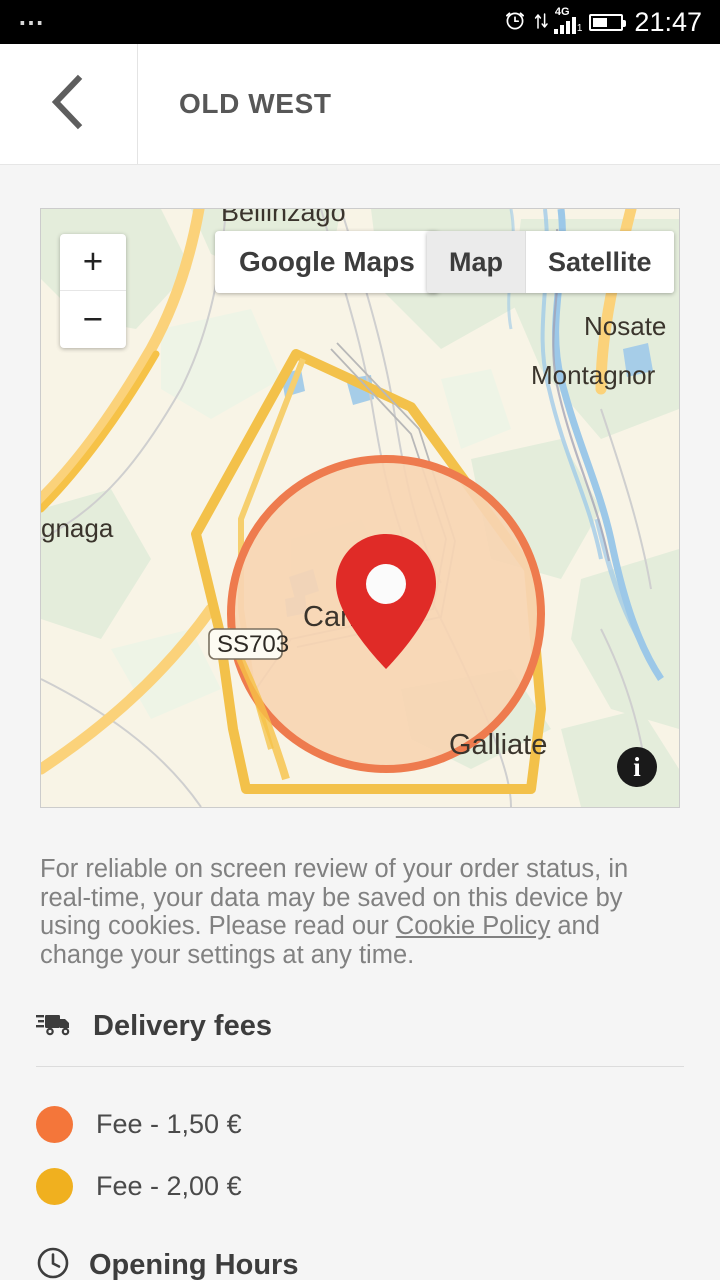 This screenshot has height=1280, width=720. Describe the element at coordinates (32, 22) in the screenshot. I see `more-dots-icon: ⋯` at that location.